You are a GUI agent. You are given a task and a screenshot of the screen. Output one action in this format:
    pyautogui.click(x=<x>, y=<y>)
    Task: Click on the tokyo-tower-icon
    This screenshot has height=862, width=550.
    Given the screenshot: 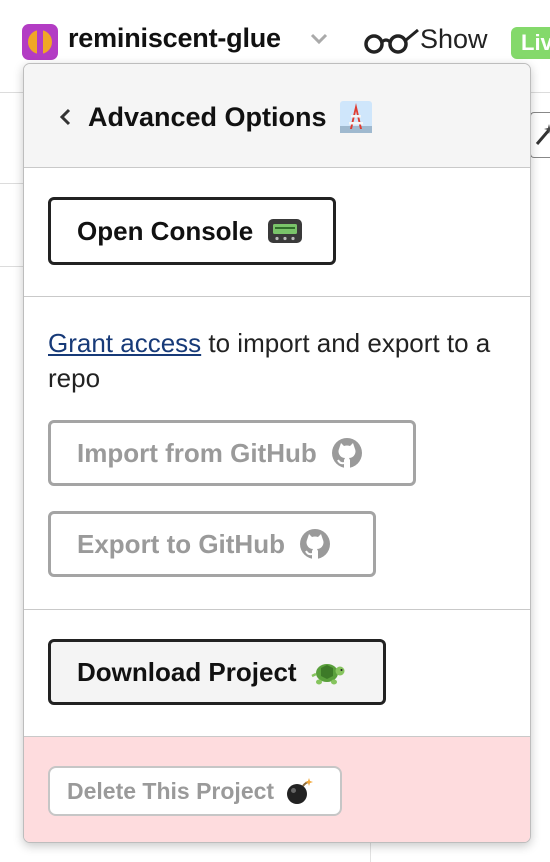 What is the action you would take?
    pyautogui.click(x=355, y=117)
    